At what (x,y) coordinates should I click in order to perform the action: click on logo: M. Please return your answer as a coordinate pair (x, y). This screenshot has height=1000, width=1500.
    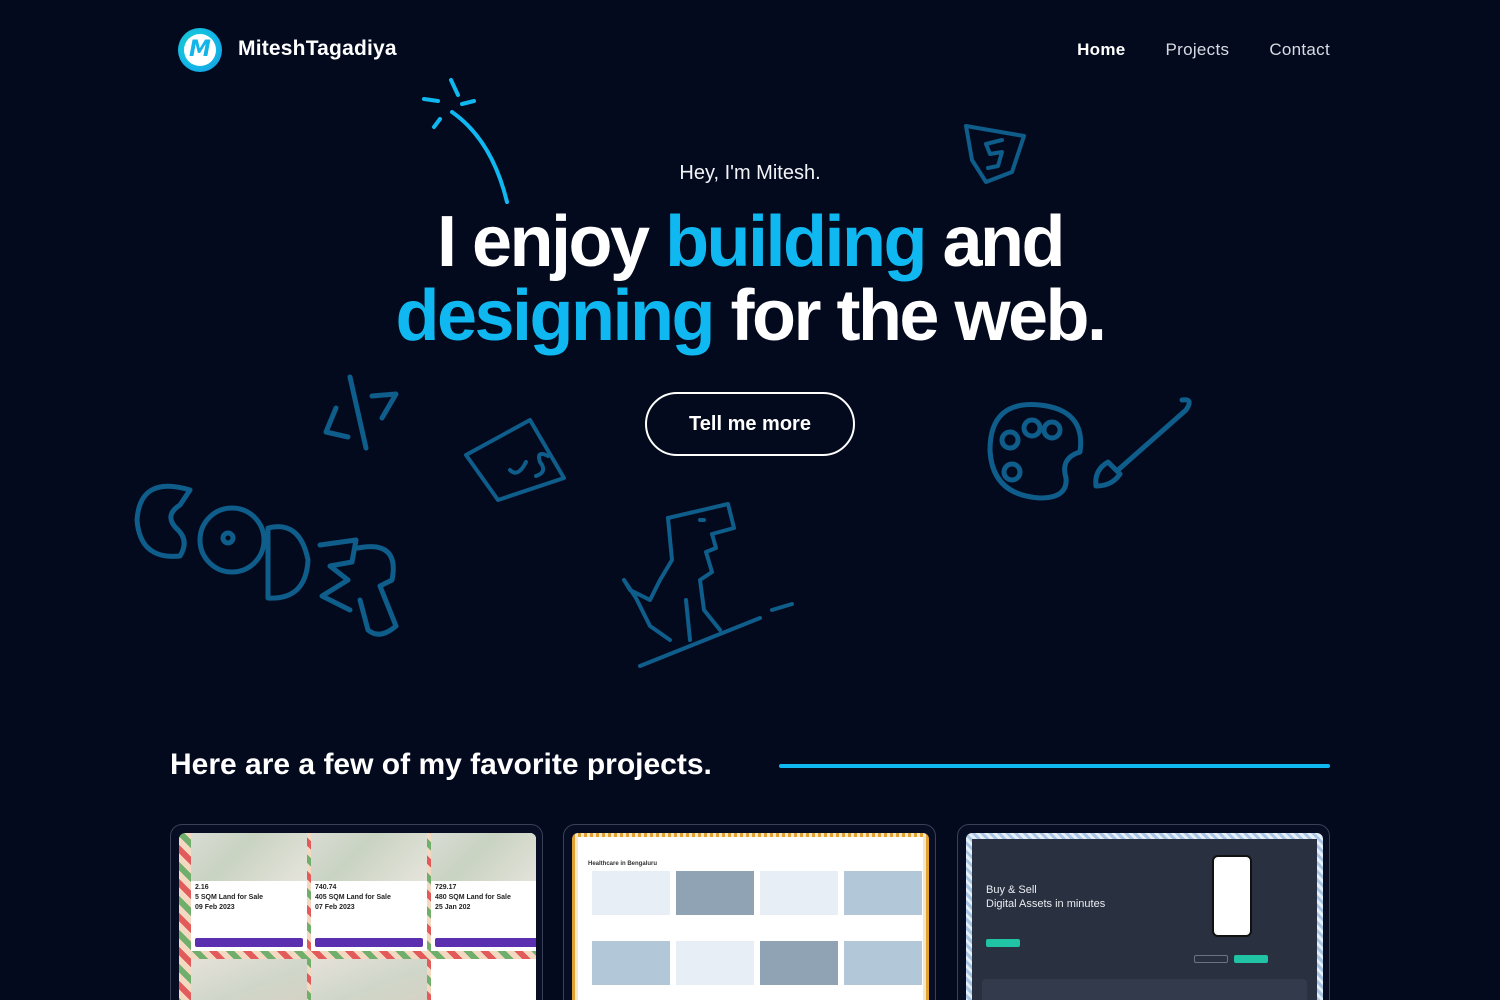
    Looking at the image, I should click on (200, 50).